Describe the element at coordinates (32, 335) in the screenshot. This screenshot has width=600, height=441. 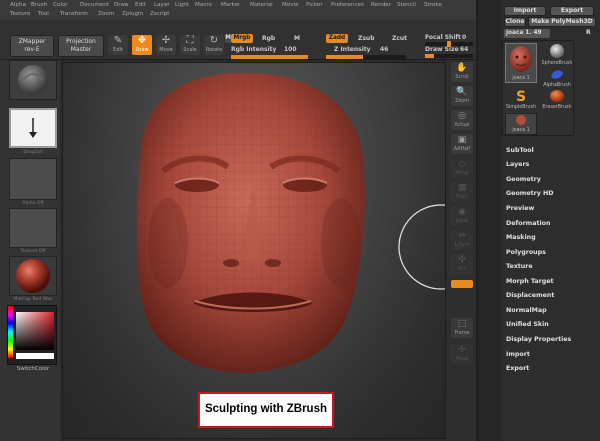
I see `color-picker` at that location.